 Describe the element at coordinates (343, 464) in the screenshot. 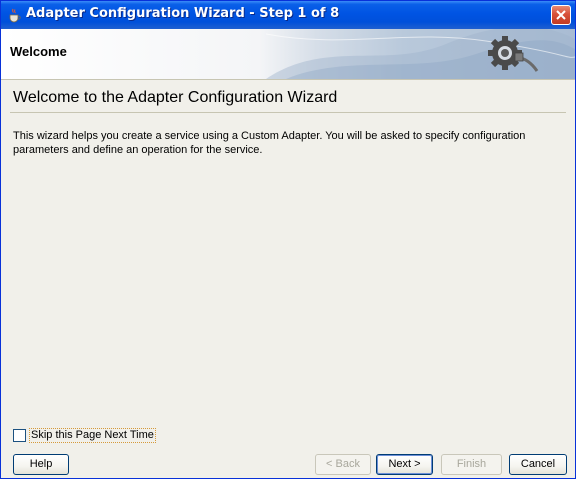

I see `back-button: < Back` at that location.